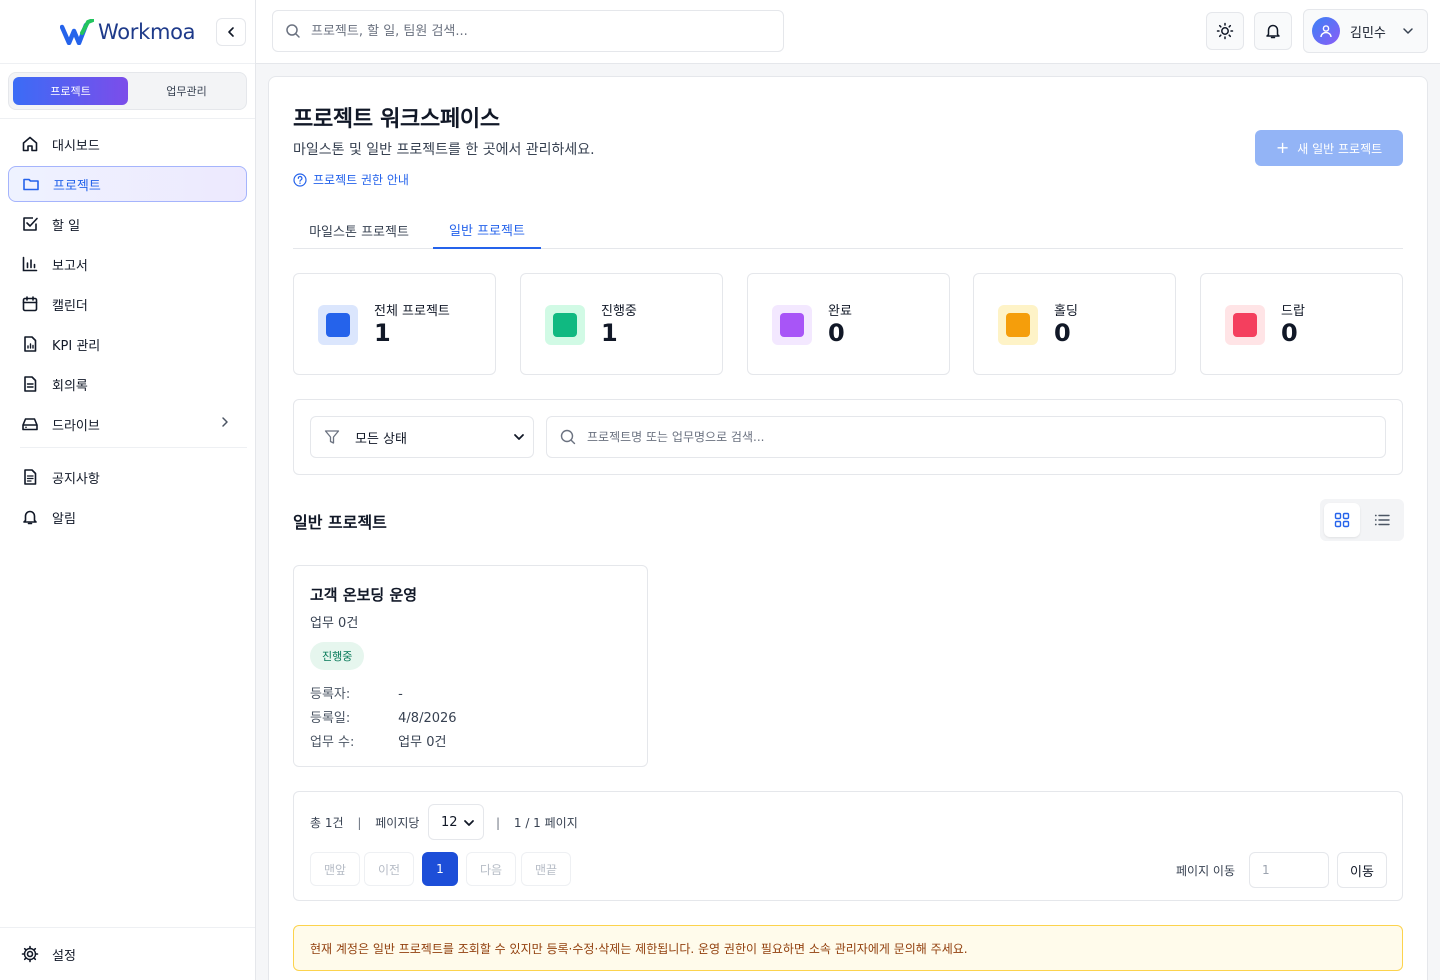  What do you see at coordinates (30, 424) in the screenshot?
I see `drive-icon` at bounding box center [30, 424].